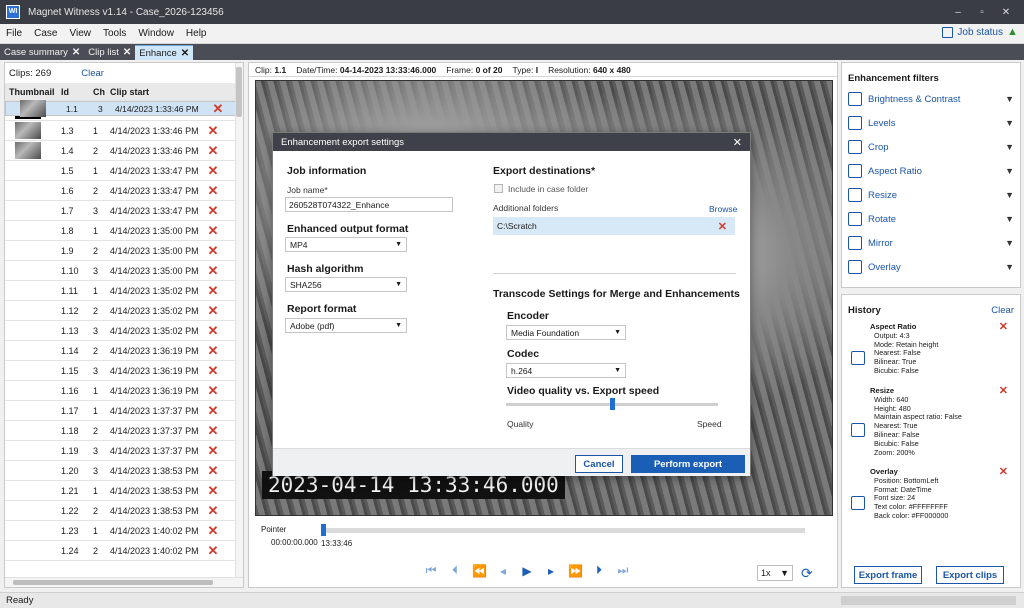  What do you see at coordinates (599, 464) in the screenshot?
I see `cancel-button: Cancel` at bounding box center [599, 464].